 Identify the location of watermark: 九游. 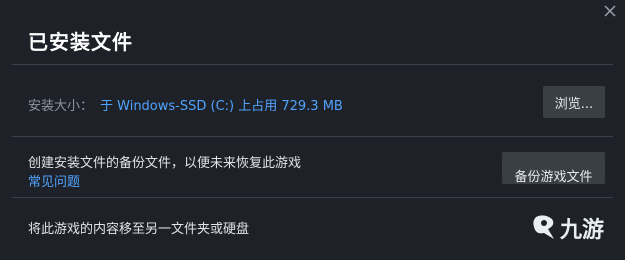
(567, 228).